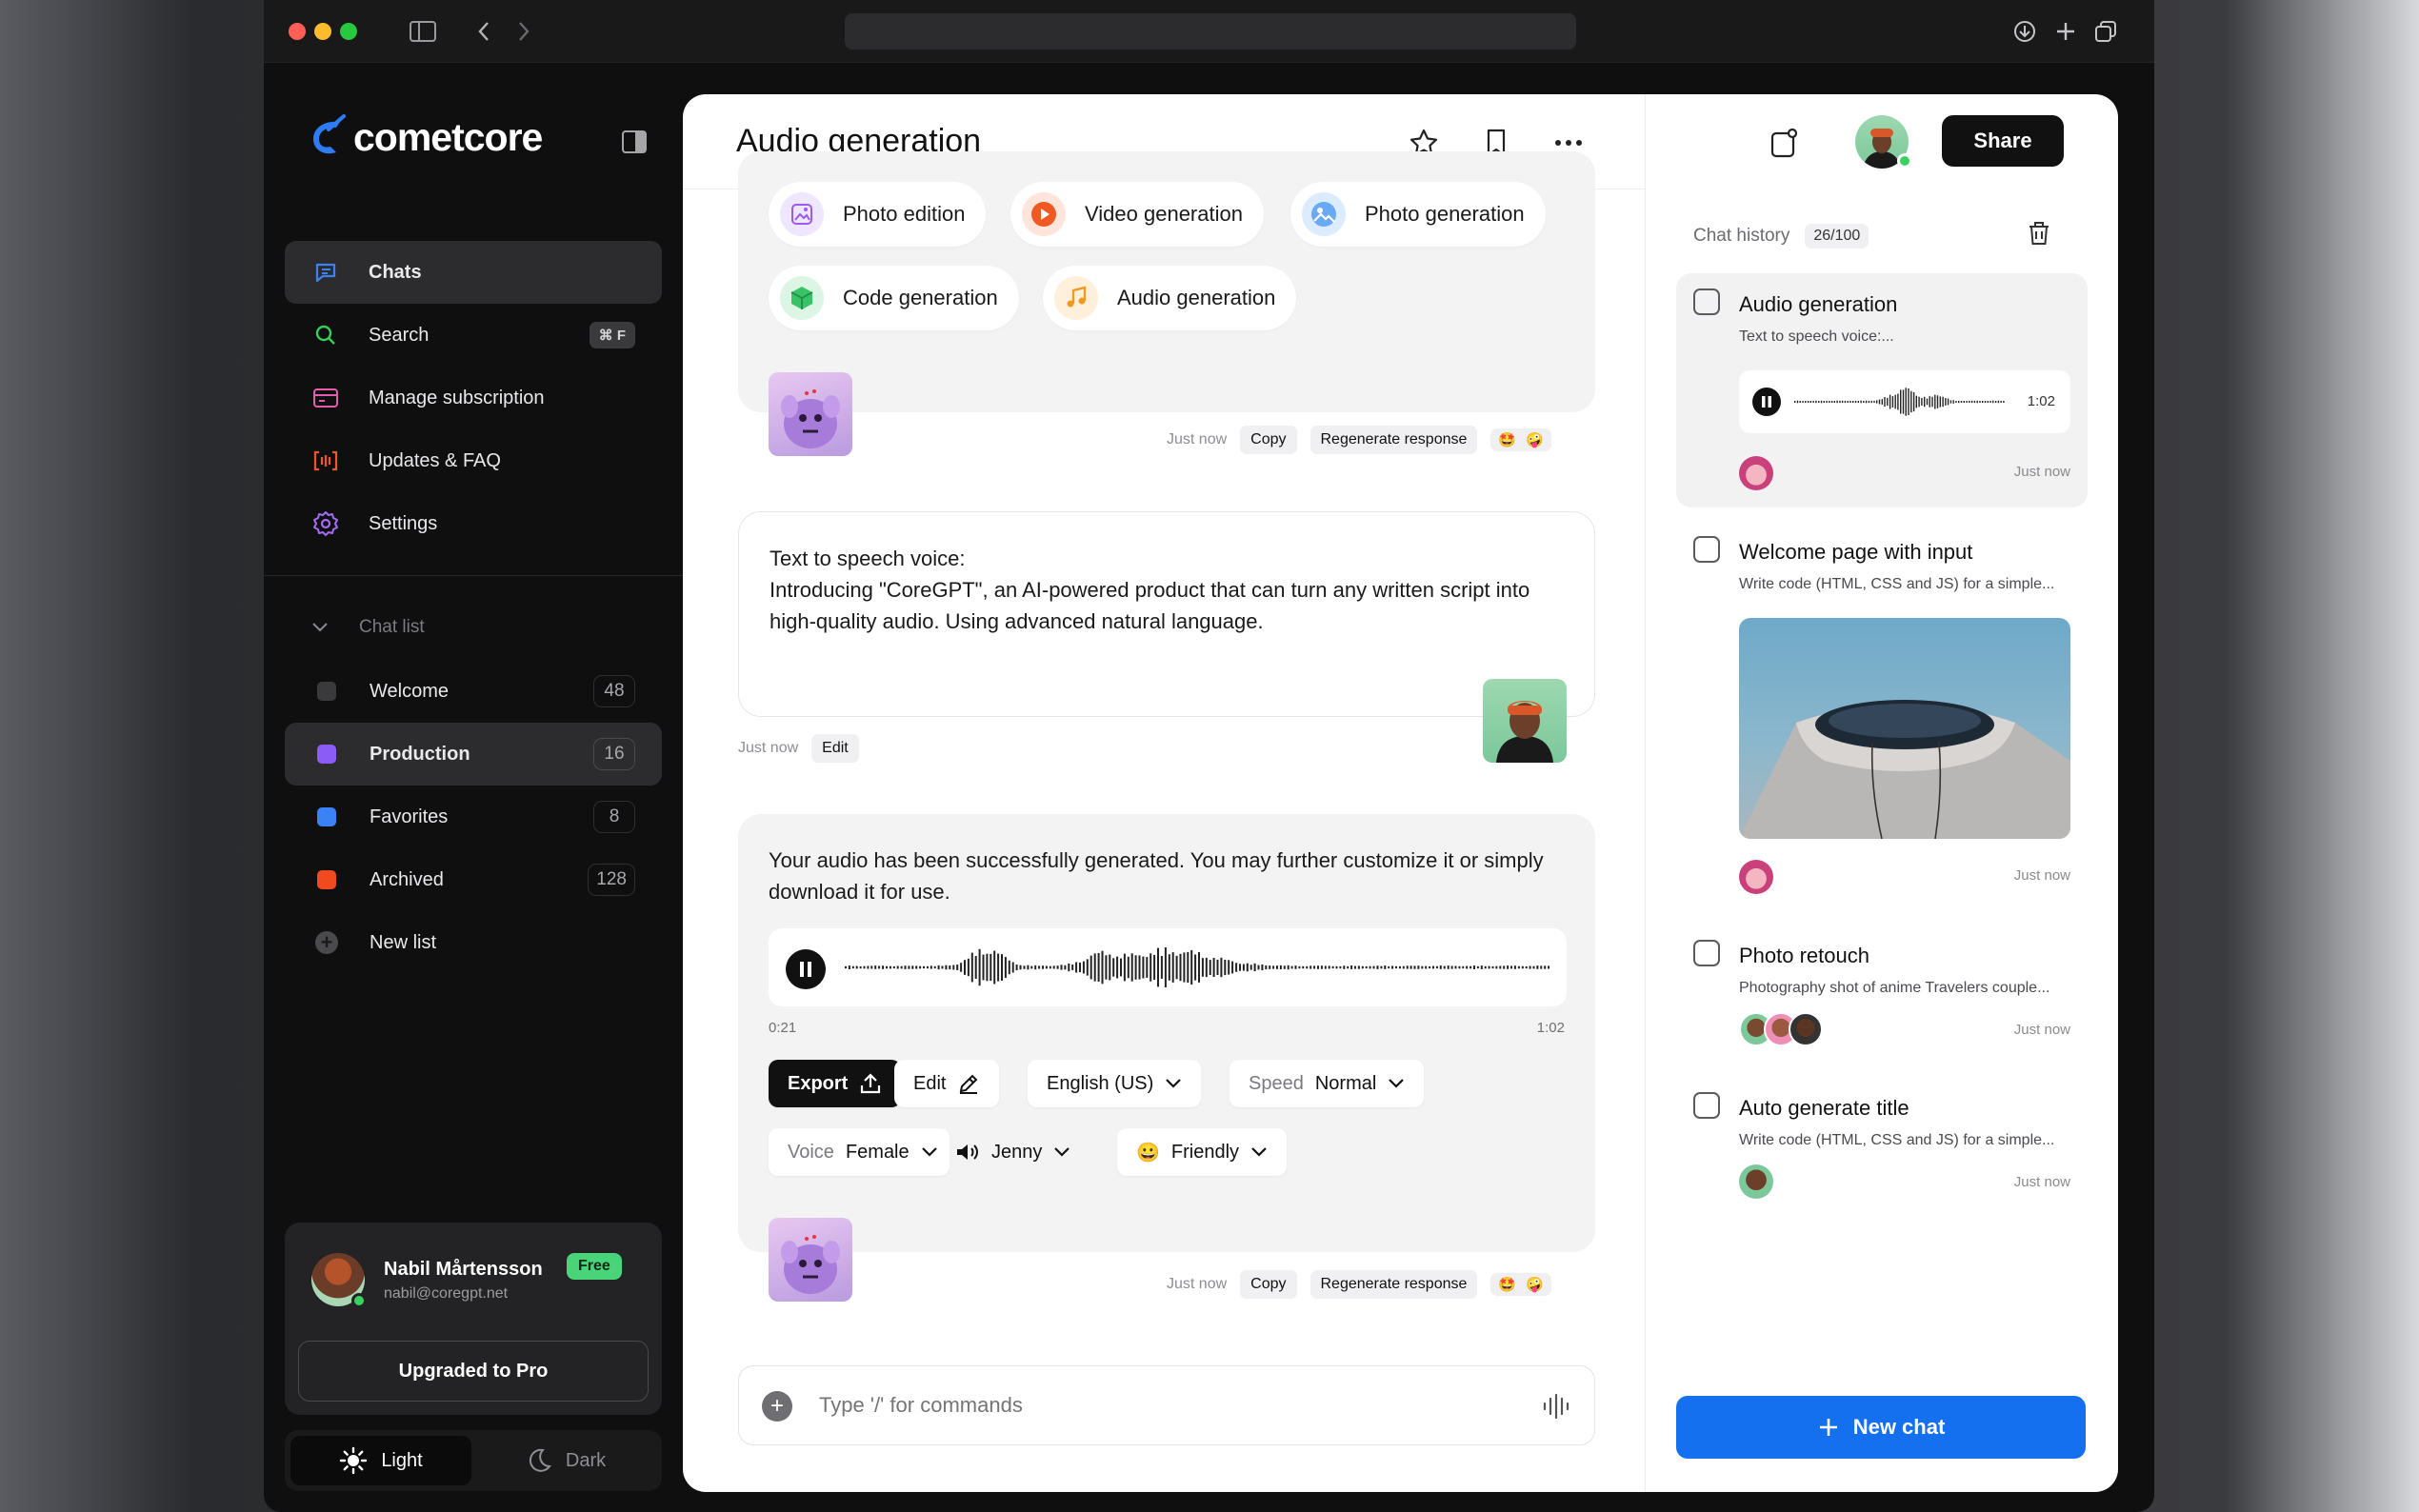 The image size is (2419, 1512). I want to click on photo-gen-icon, so click(1324, 214).